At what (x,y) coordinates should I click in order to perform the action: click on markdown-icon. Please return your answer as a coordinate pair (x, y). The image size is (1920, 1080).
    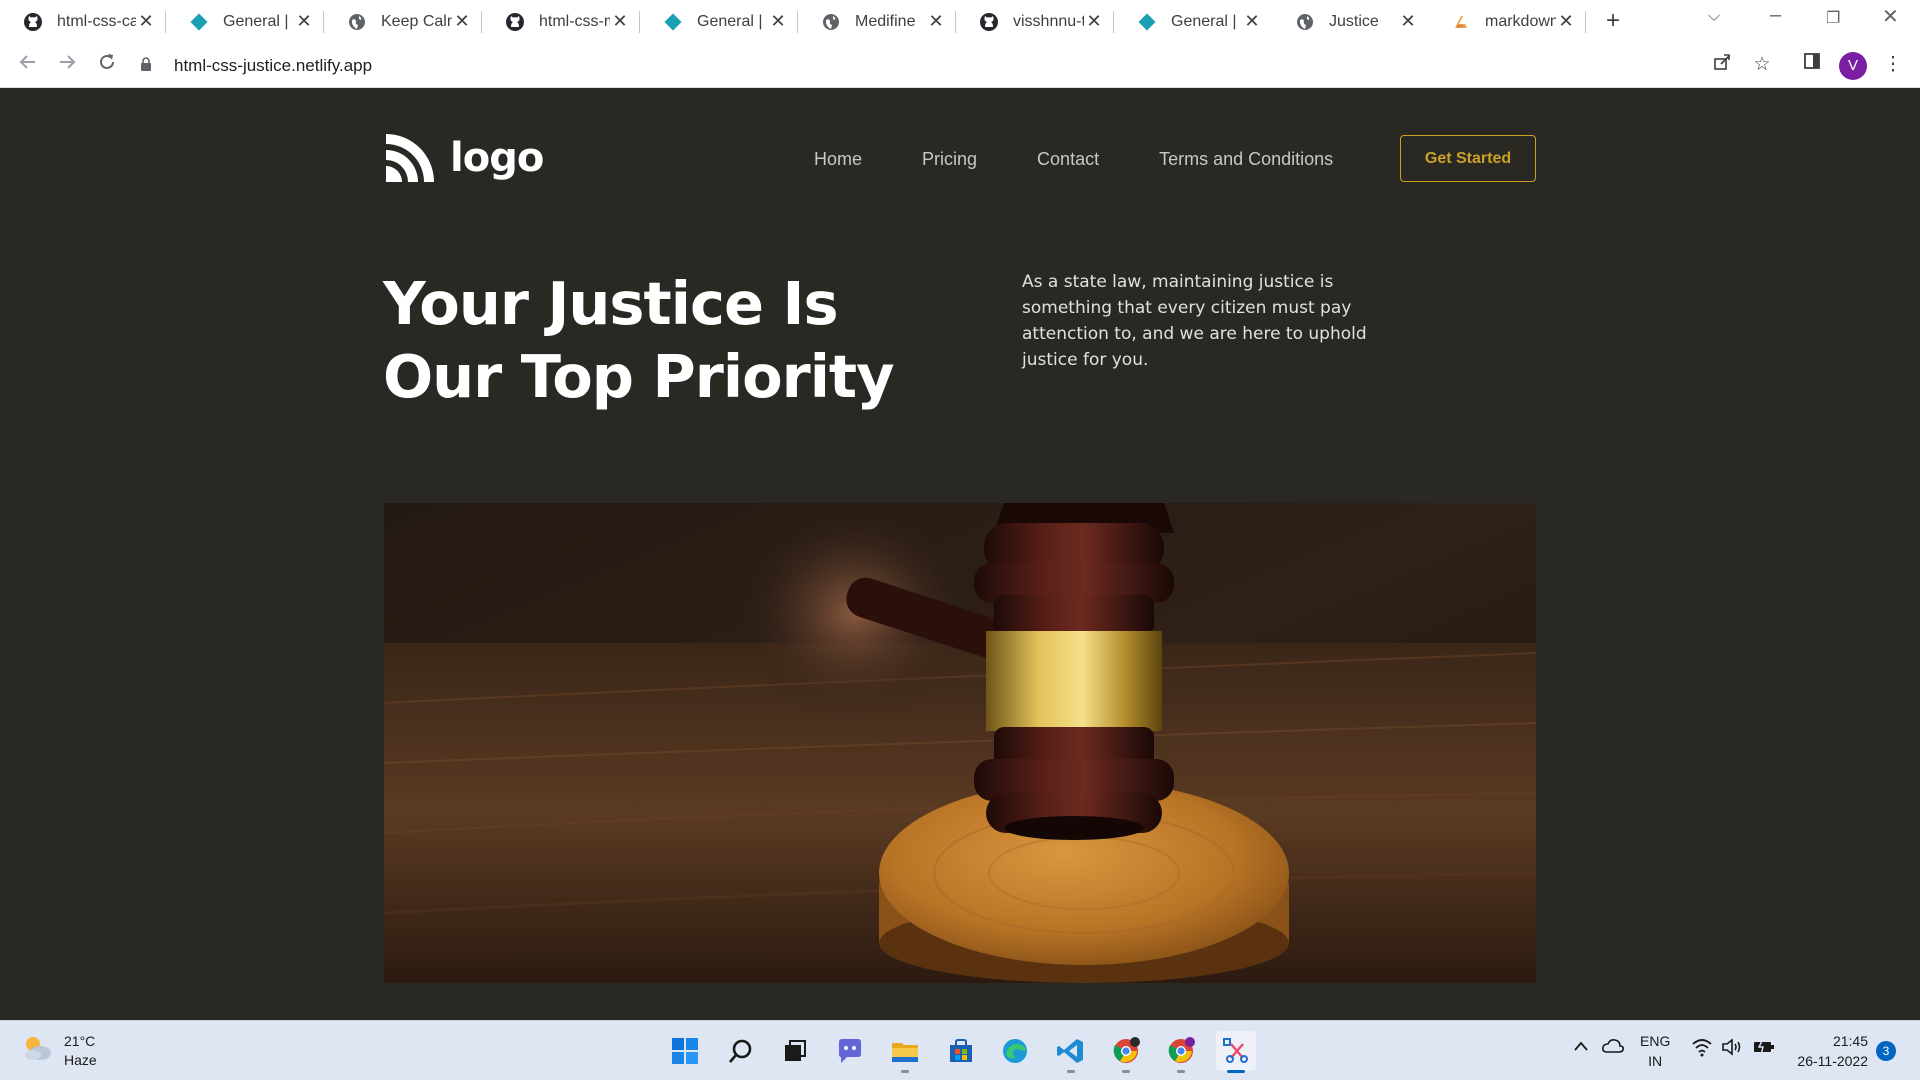
    Looking at the image, I should click on (1461, 22).